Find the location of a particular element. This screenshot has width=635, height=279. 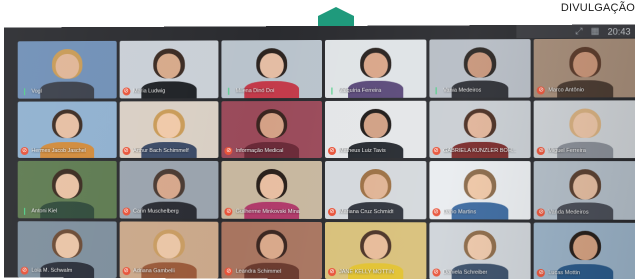

photo-credit: DIVULGAÇÃO is located at coordinates (598, 8).